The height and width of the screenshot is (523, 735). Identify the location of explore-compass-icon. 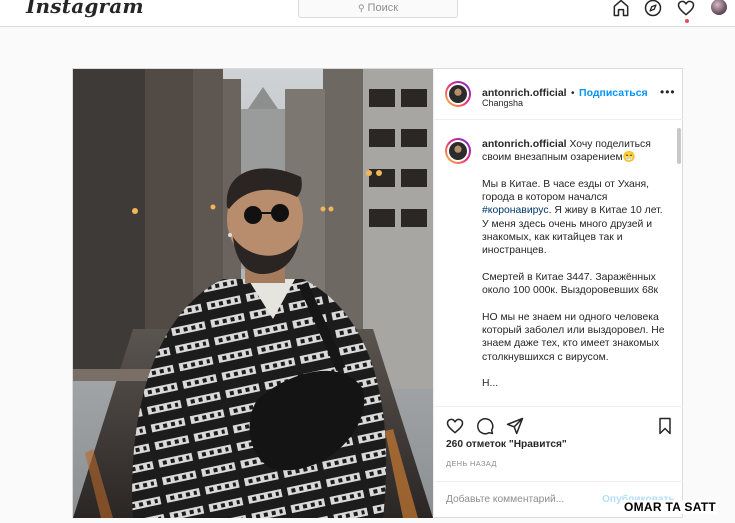
(653, 9).